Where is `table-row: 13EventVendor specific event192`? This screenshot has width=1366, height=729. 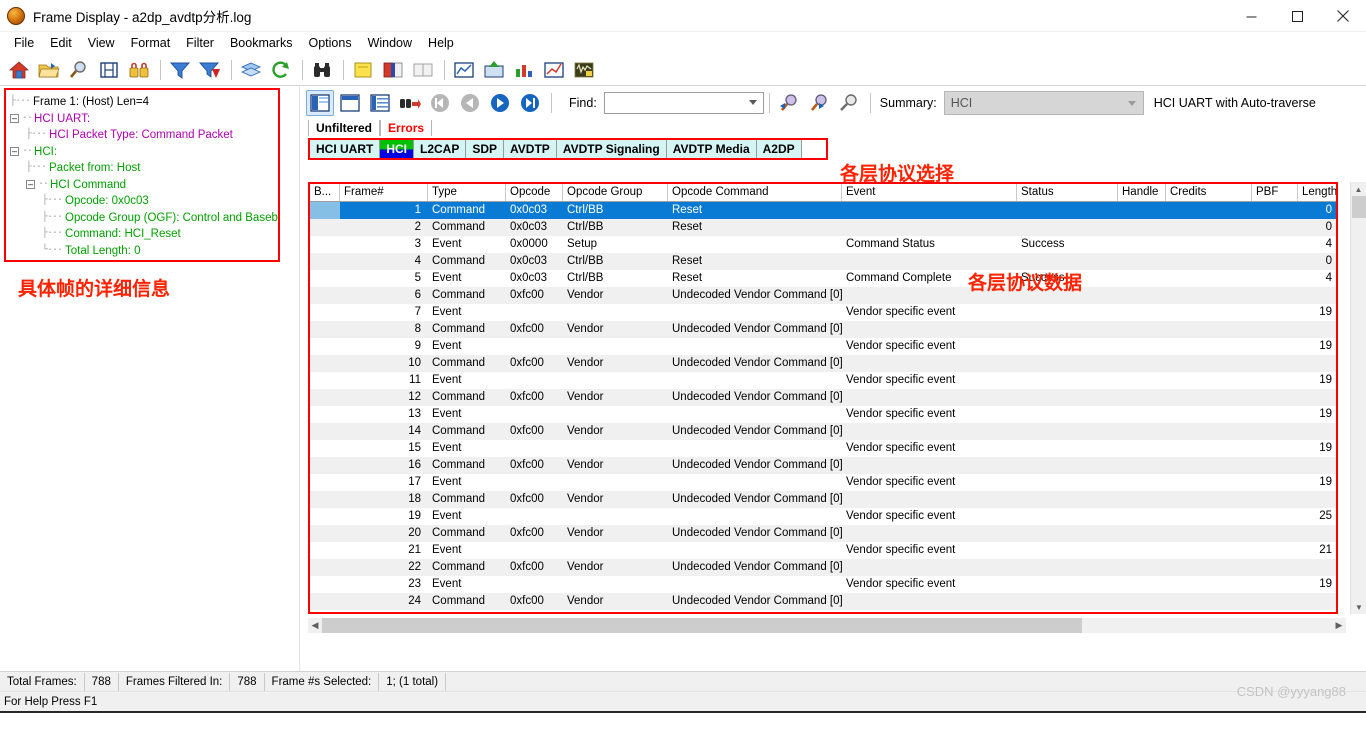 table-row: 13EventVendor specific event192 is located at coordinates (823, 414).